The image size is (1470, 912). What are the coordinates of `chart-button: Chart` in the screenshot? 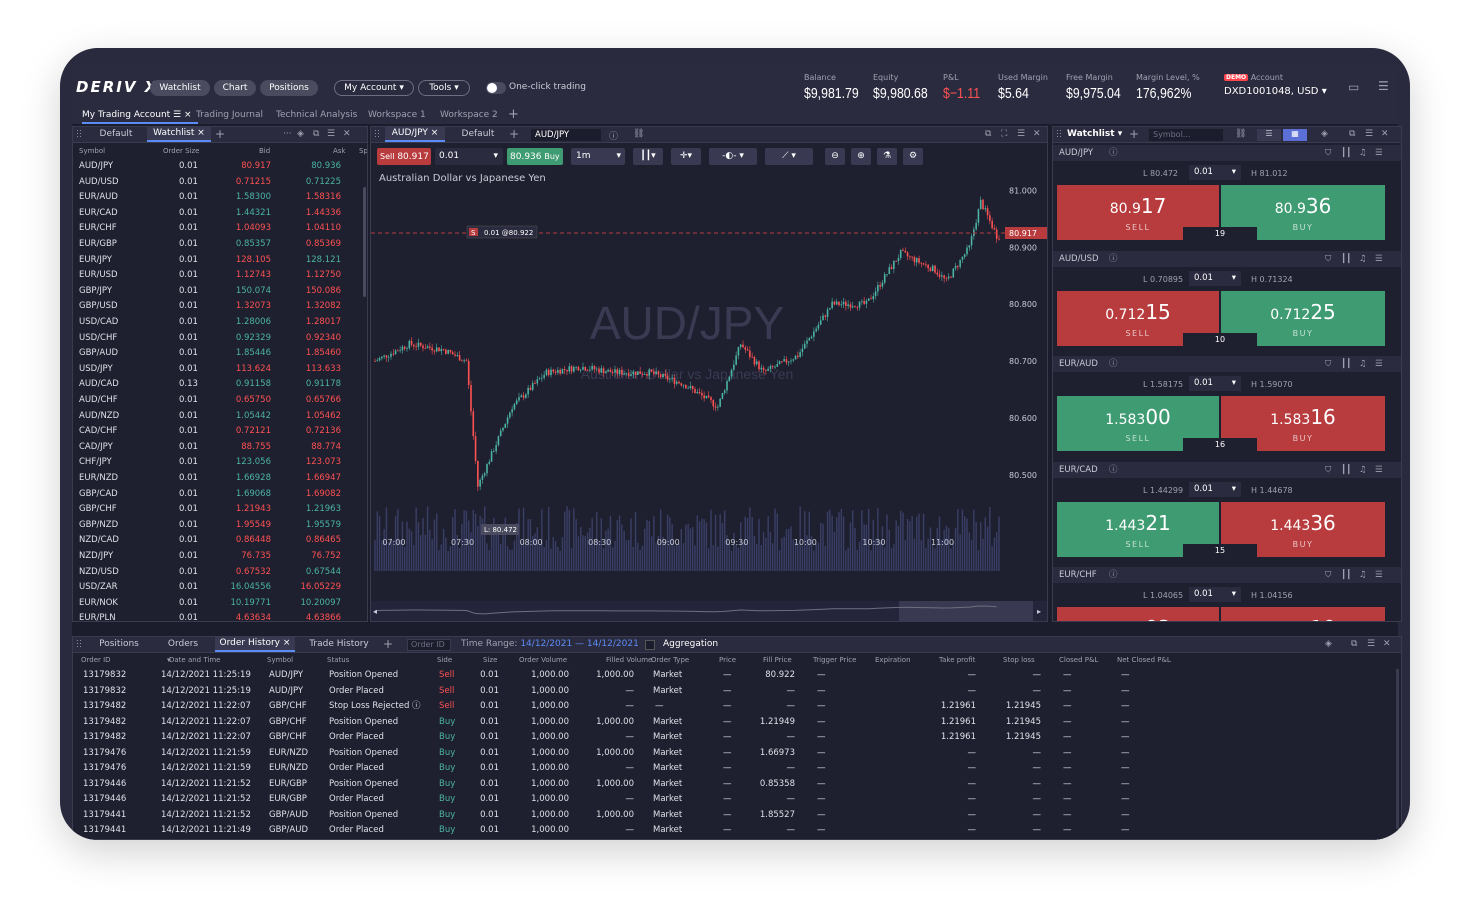 It's located at (235, 88).